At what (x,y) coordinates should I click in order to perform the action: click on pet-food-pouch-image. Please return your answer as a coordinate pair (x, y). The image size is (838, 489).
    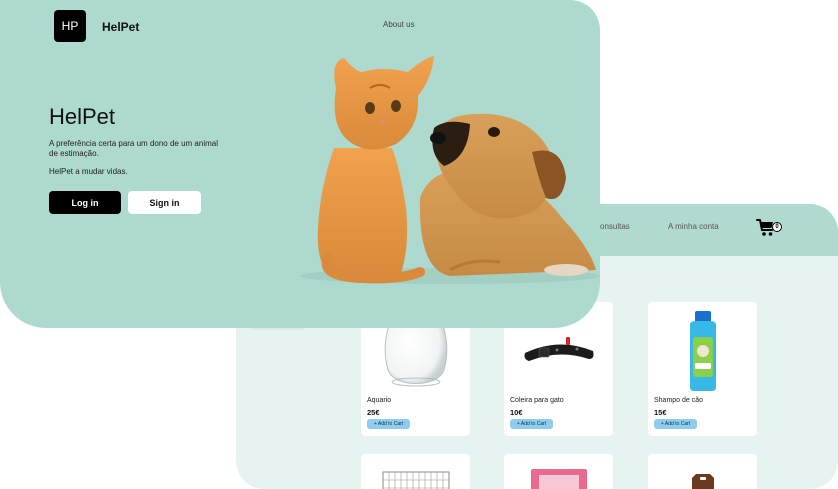
    Looking at the image, I should click on (702, 480).